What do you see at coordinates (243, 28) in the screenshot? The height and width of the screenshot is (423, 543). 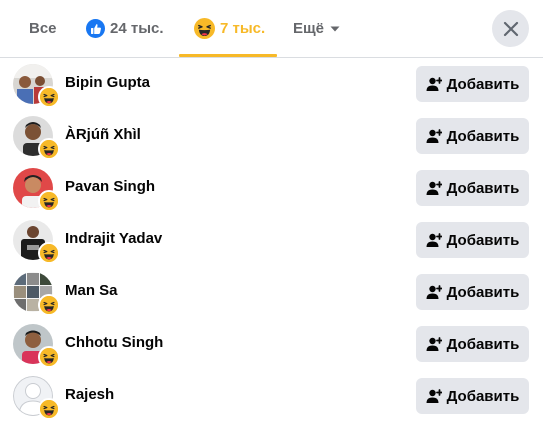 I see `tab-haha-count: 7 тыс.` at bounding box center [243, 28].